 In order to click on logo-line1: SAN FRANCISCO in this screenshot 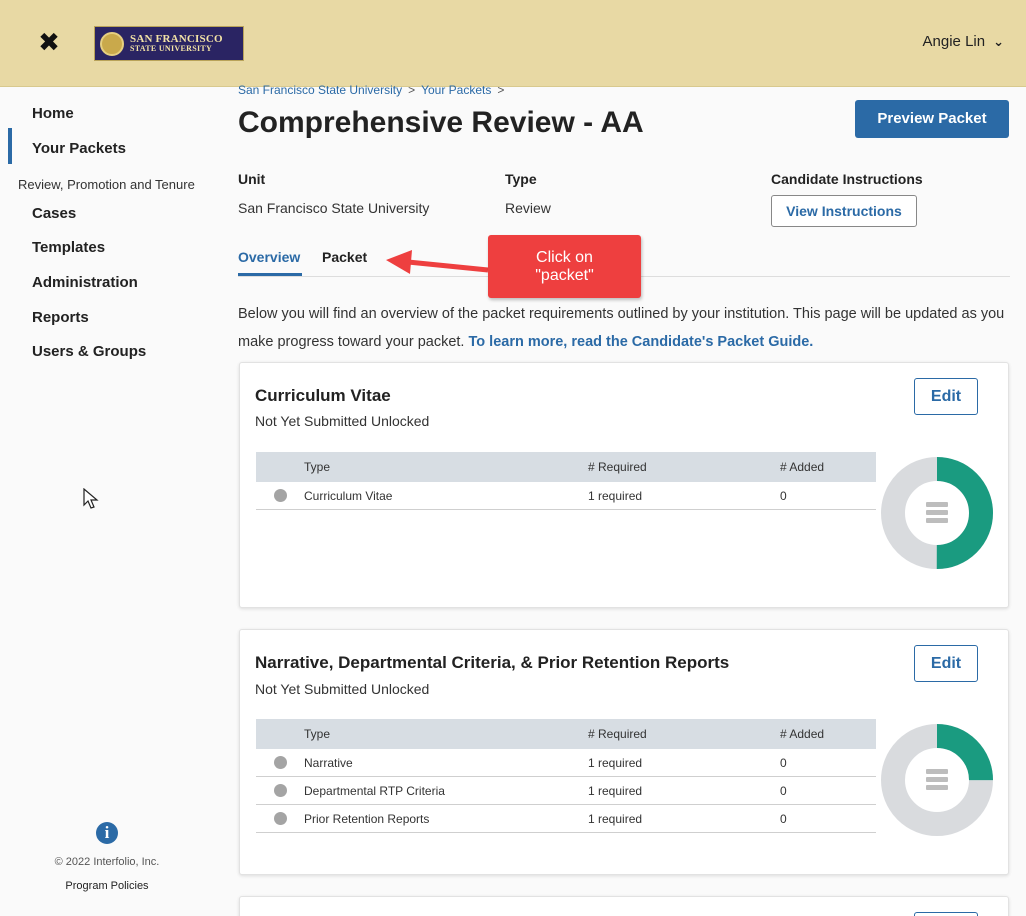, I will do `click(176, 38)`.